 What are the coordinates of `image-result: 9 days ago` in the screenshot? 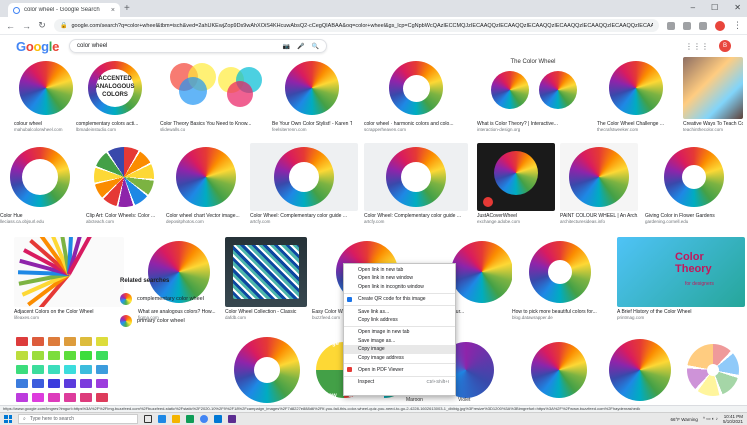 It's located at (559, 370).